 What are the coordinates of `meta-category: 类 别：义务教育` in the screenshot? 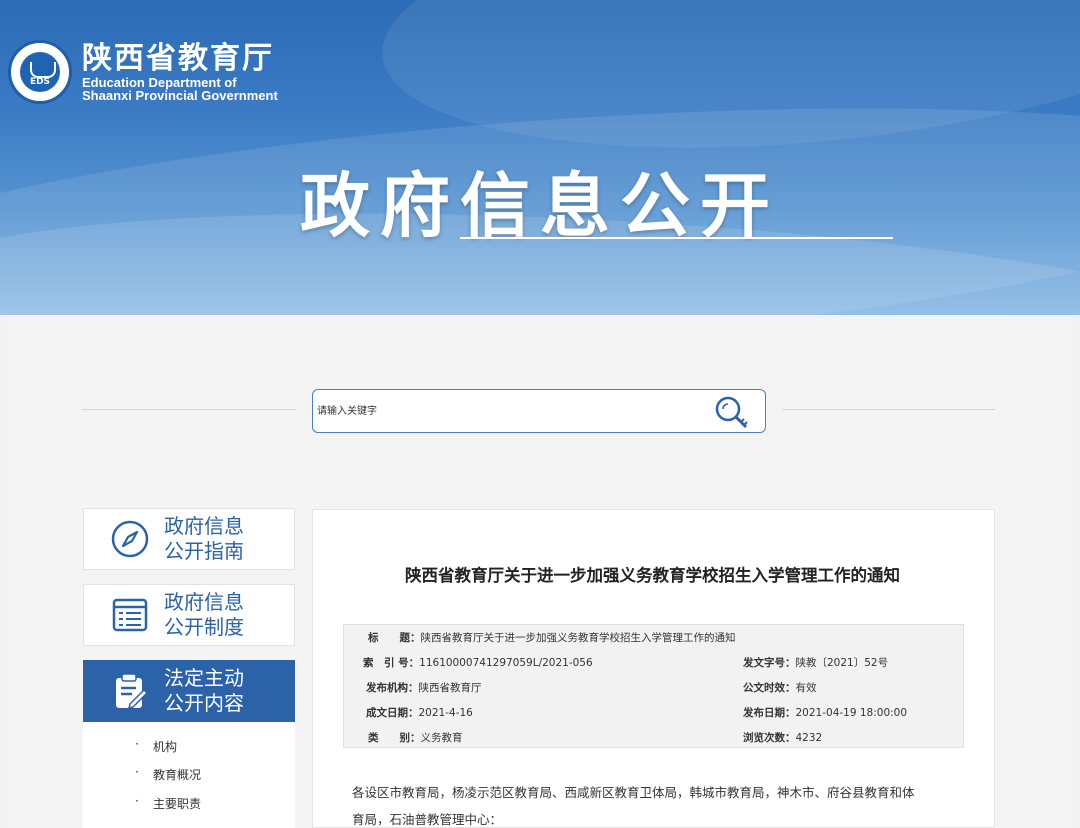 It's located at (415, 737).